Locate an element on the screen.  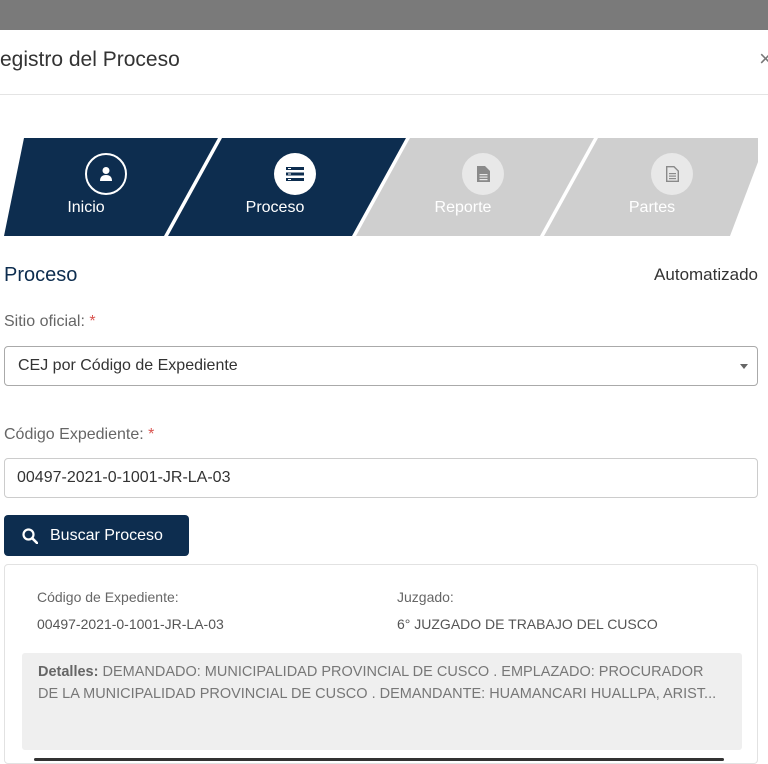
result-juzgado-value: 6° JUZGADO DE TRABAJO DEL CUSCO is located at coordinates (527, 624).